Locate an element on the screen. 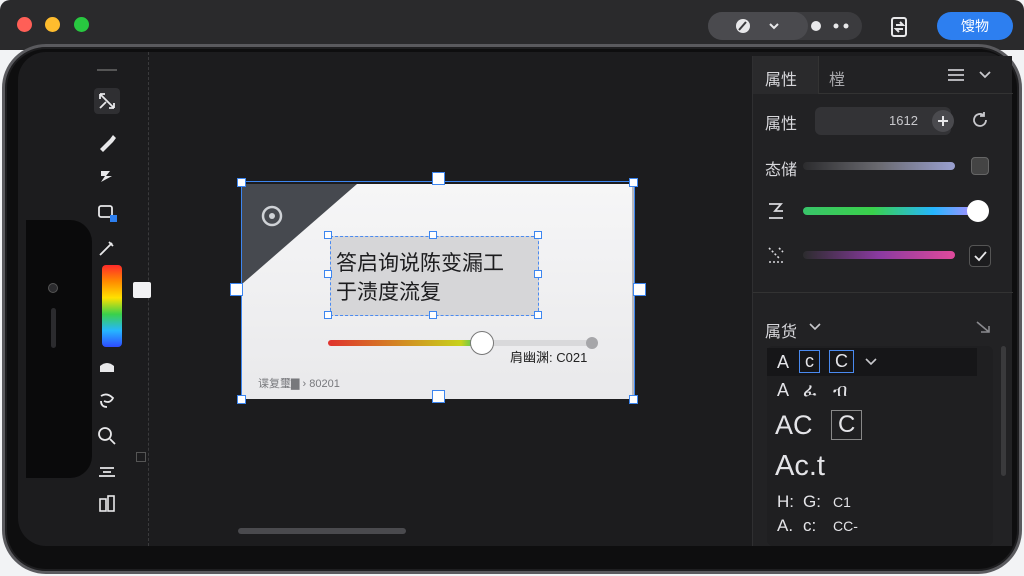  panel-scrollbar is located at coordinates (1003, 411).